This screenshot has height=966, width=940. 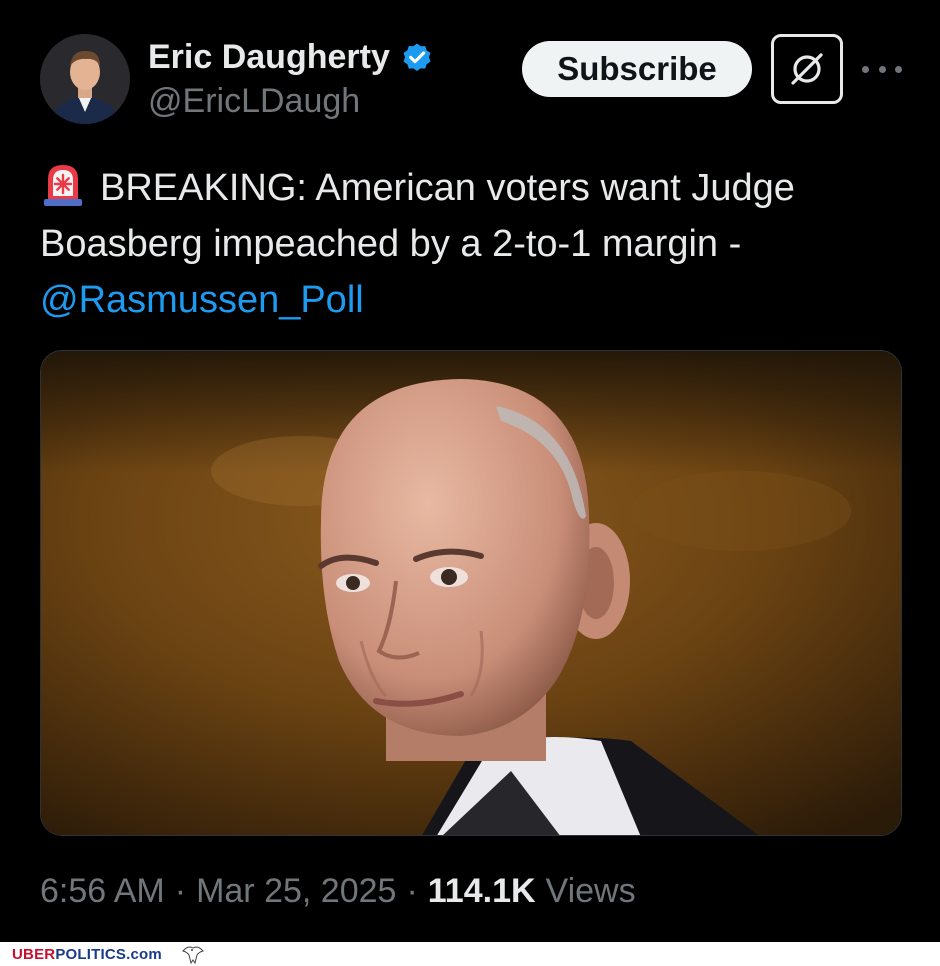 What do you see at coordinates (590, 891) in the screenshot?
I see `views-label: Views` at bounding box center [590, 891].